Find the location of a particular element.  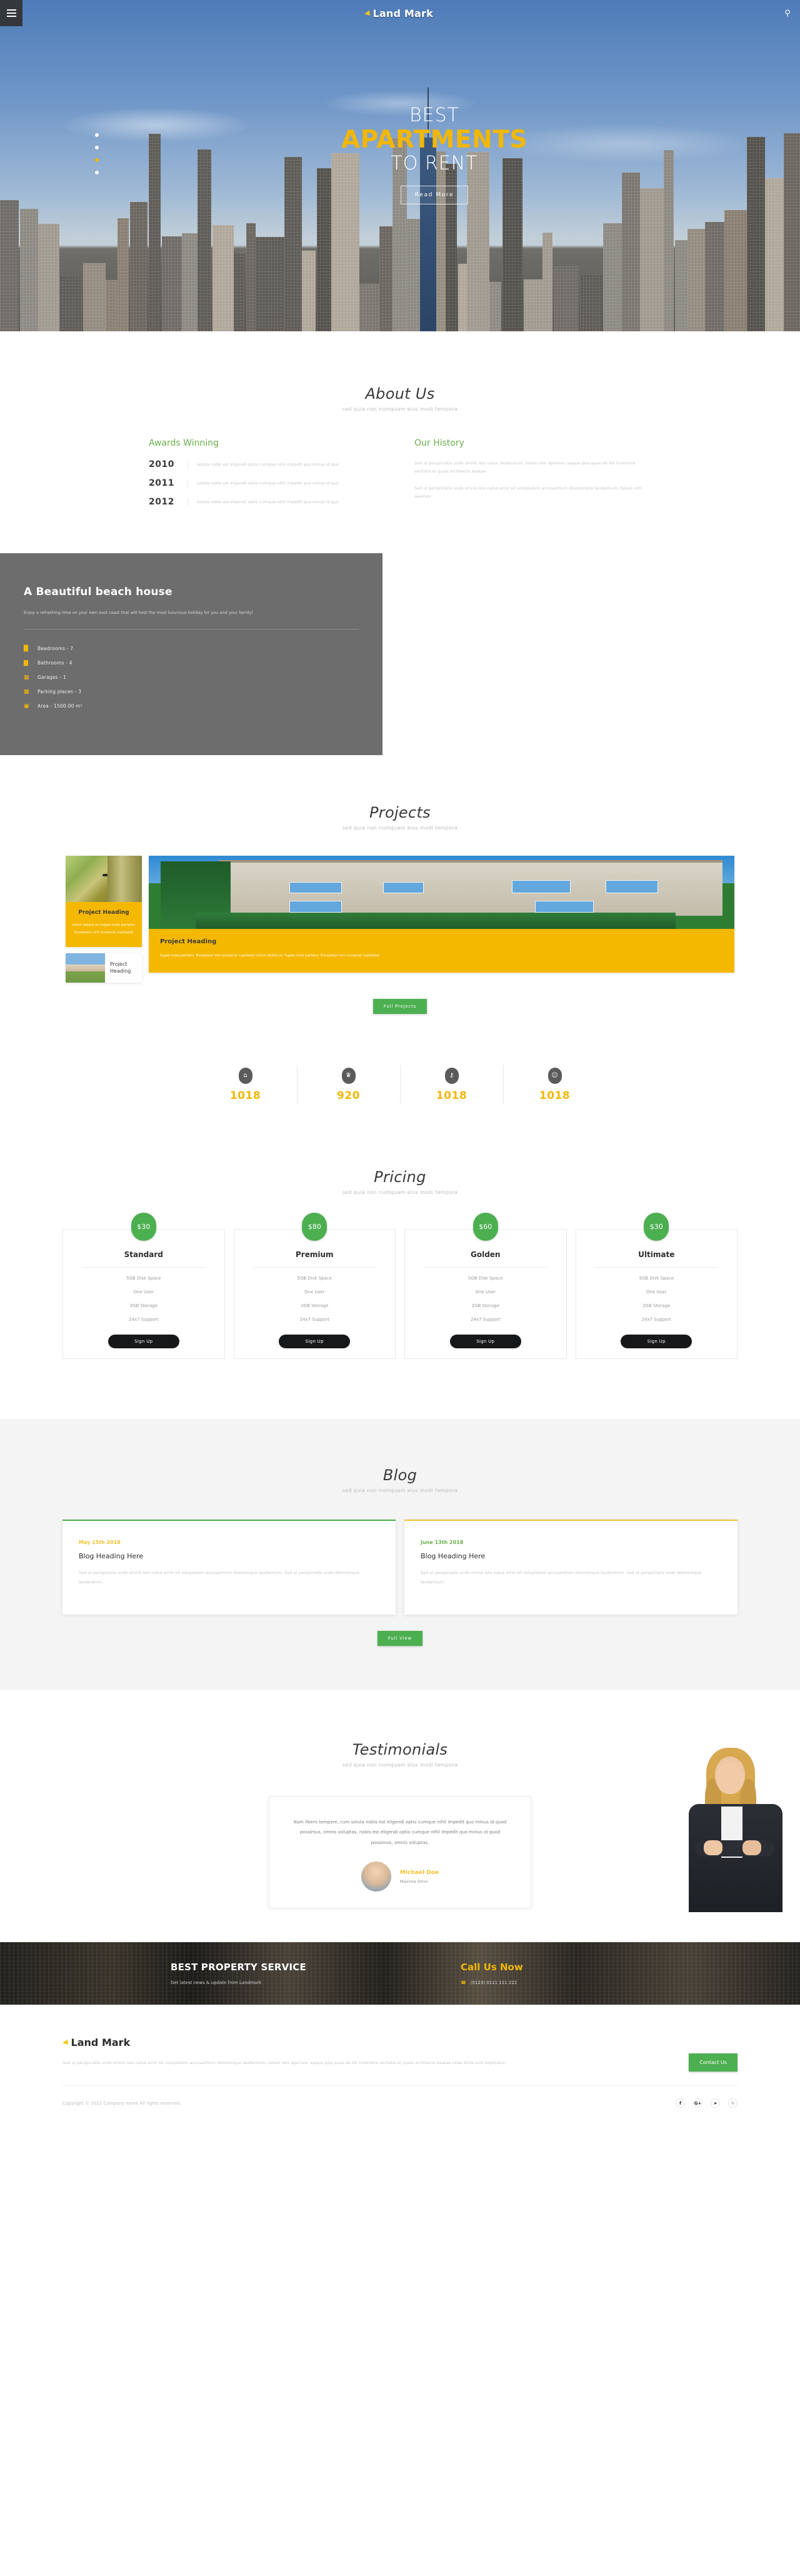

cta-right: Call Us Now ☎ (0123) 0111 111 222 is located at coordinates (545, 1973).